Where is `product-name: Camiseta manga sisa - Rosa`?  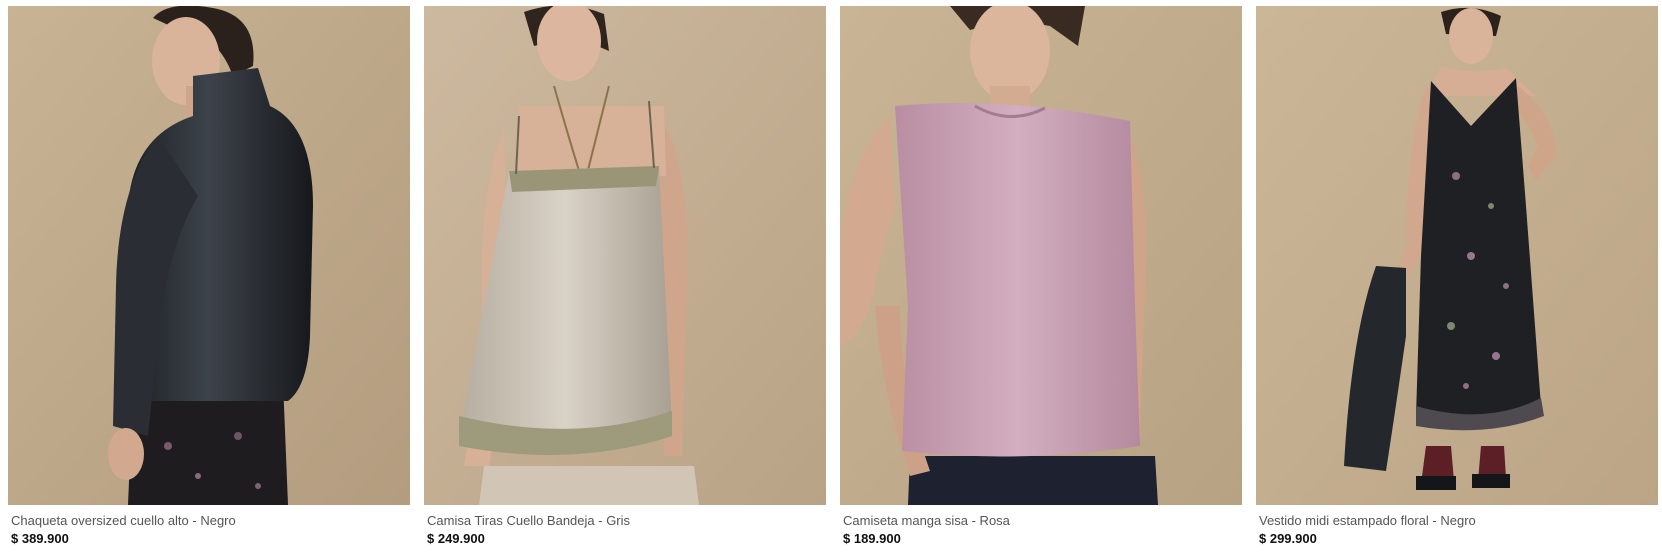 product-name: Camiseta manga sisa - Rosa is located at coordinates (1042, 520).